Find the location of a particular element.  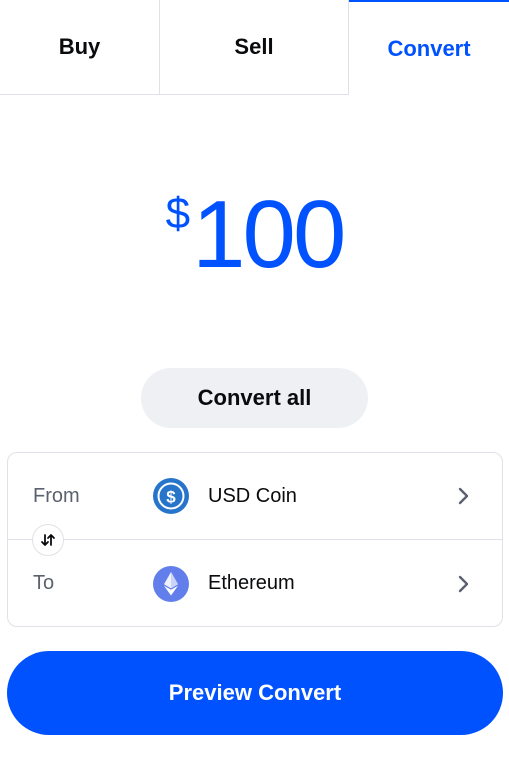

ethereum-icon is located at coordinates (171, 583).